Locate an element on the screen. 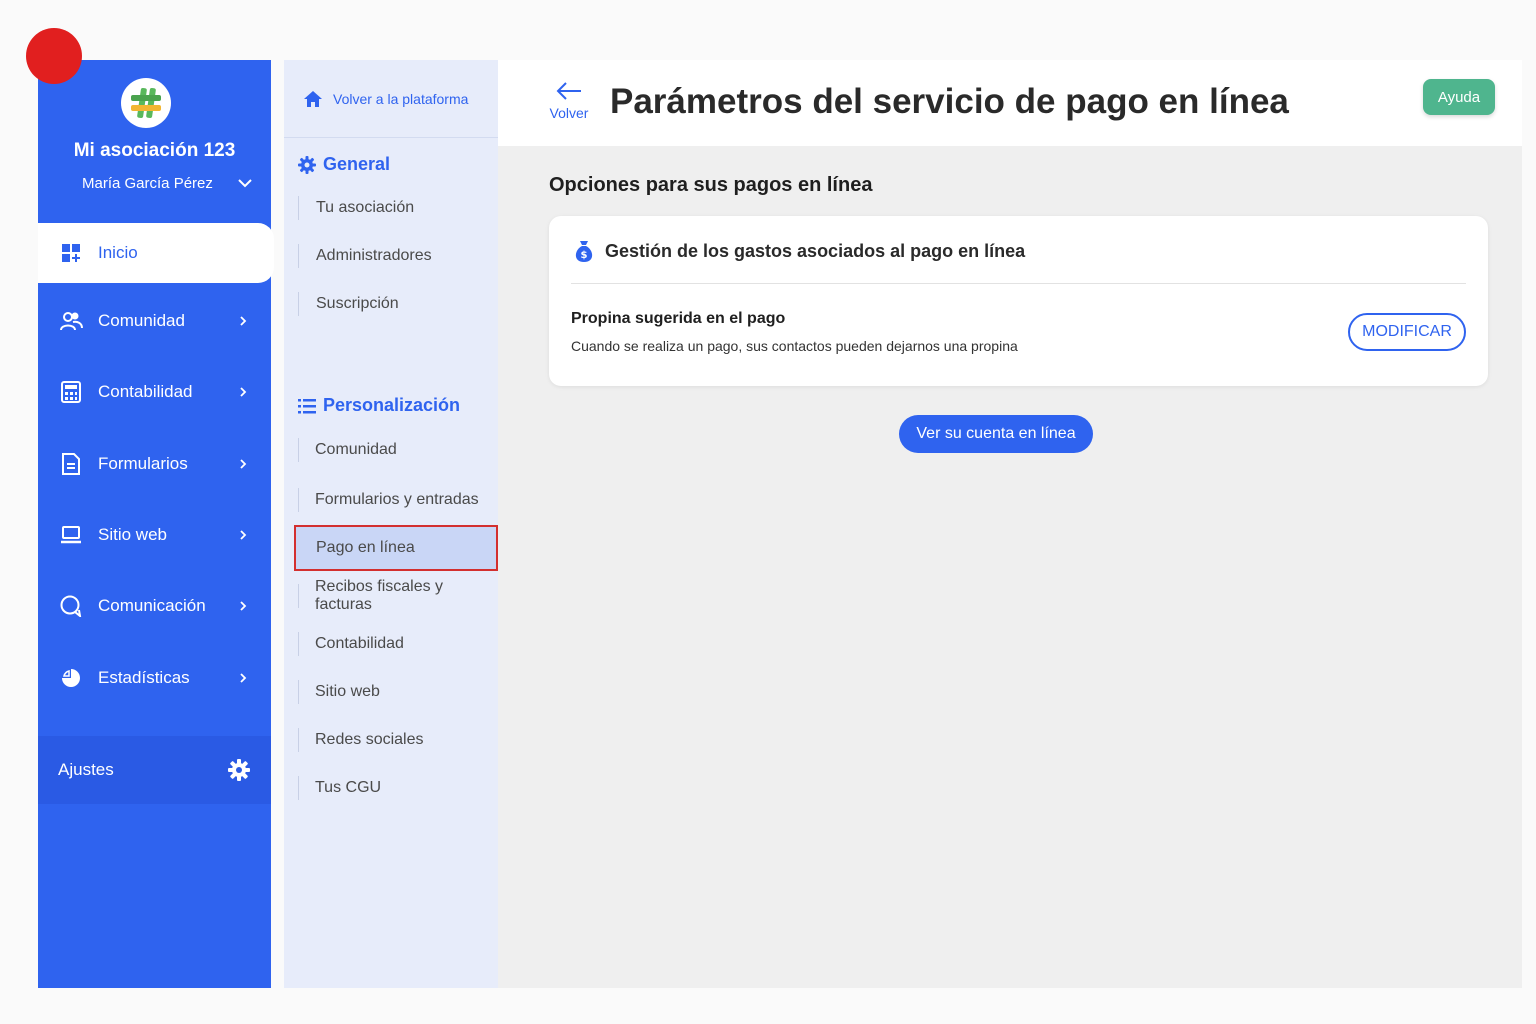 Image resolution: width=1536 pixels, height=1024 pixels. subnav-item-label: Recibos fiscales y facturas is located at coordinates (379, 595).